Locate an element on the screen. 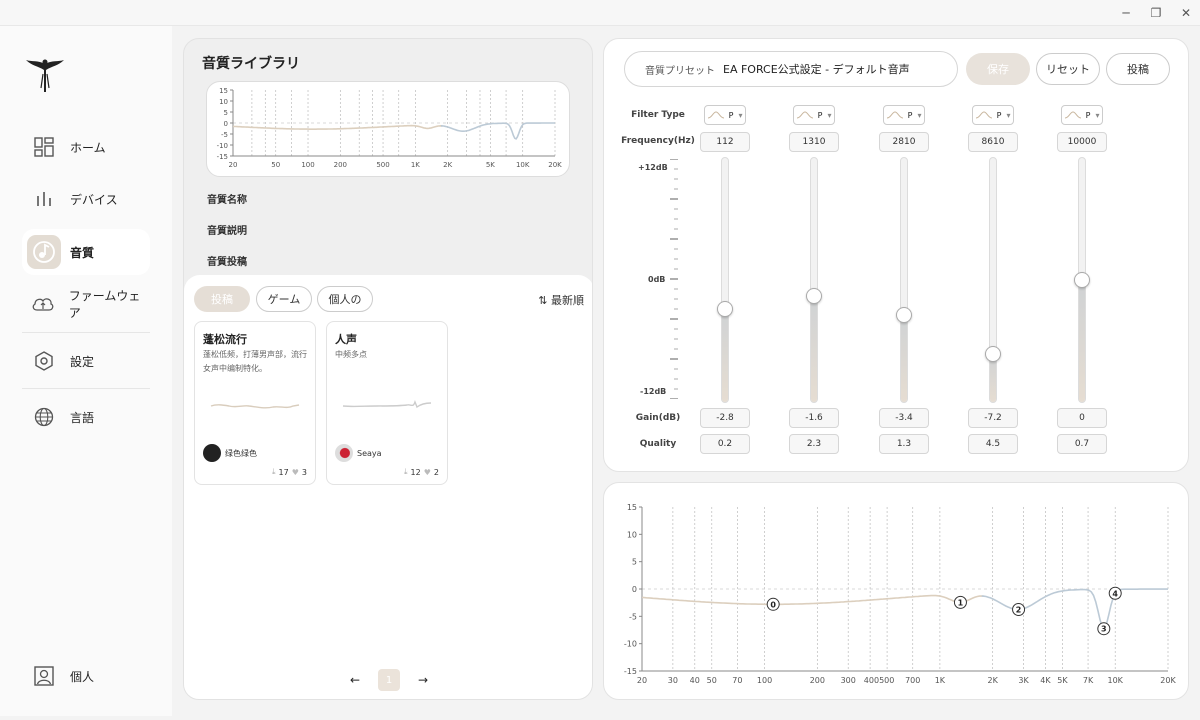  y-tick-label: 15 is located at coordinates (223, 91).